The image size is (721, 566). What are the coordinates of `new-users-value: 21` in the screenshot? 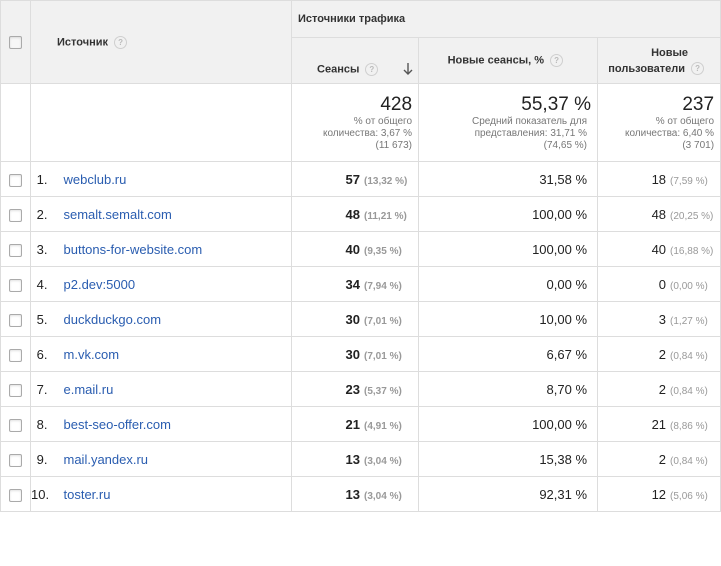 It's located at (659, 424).